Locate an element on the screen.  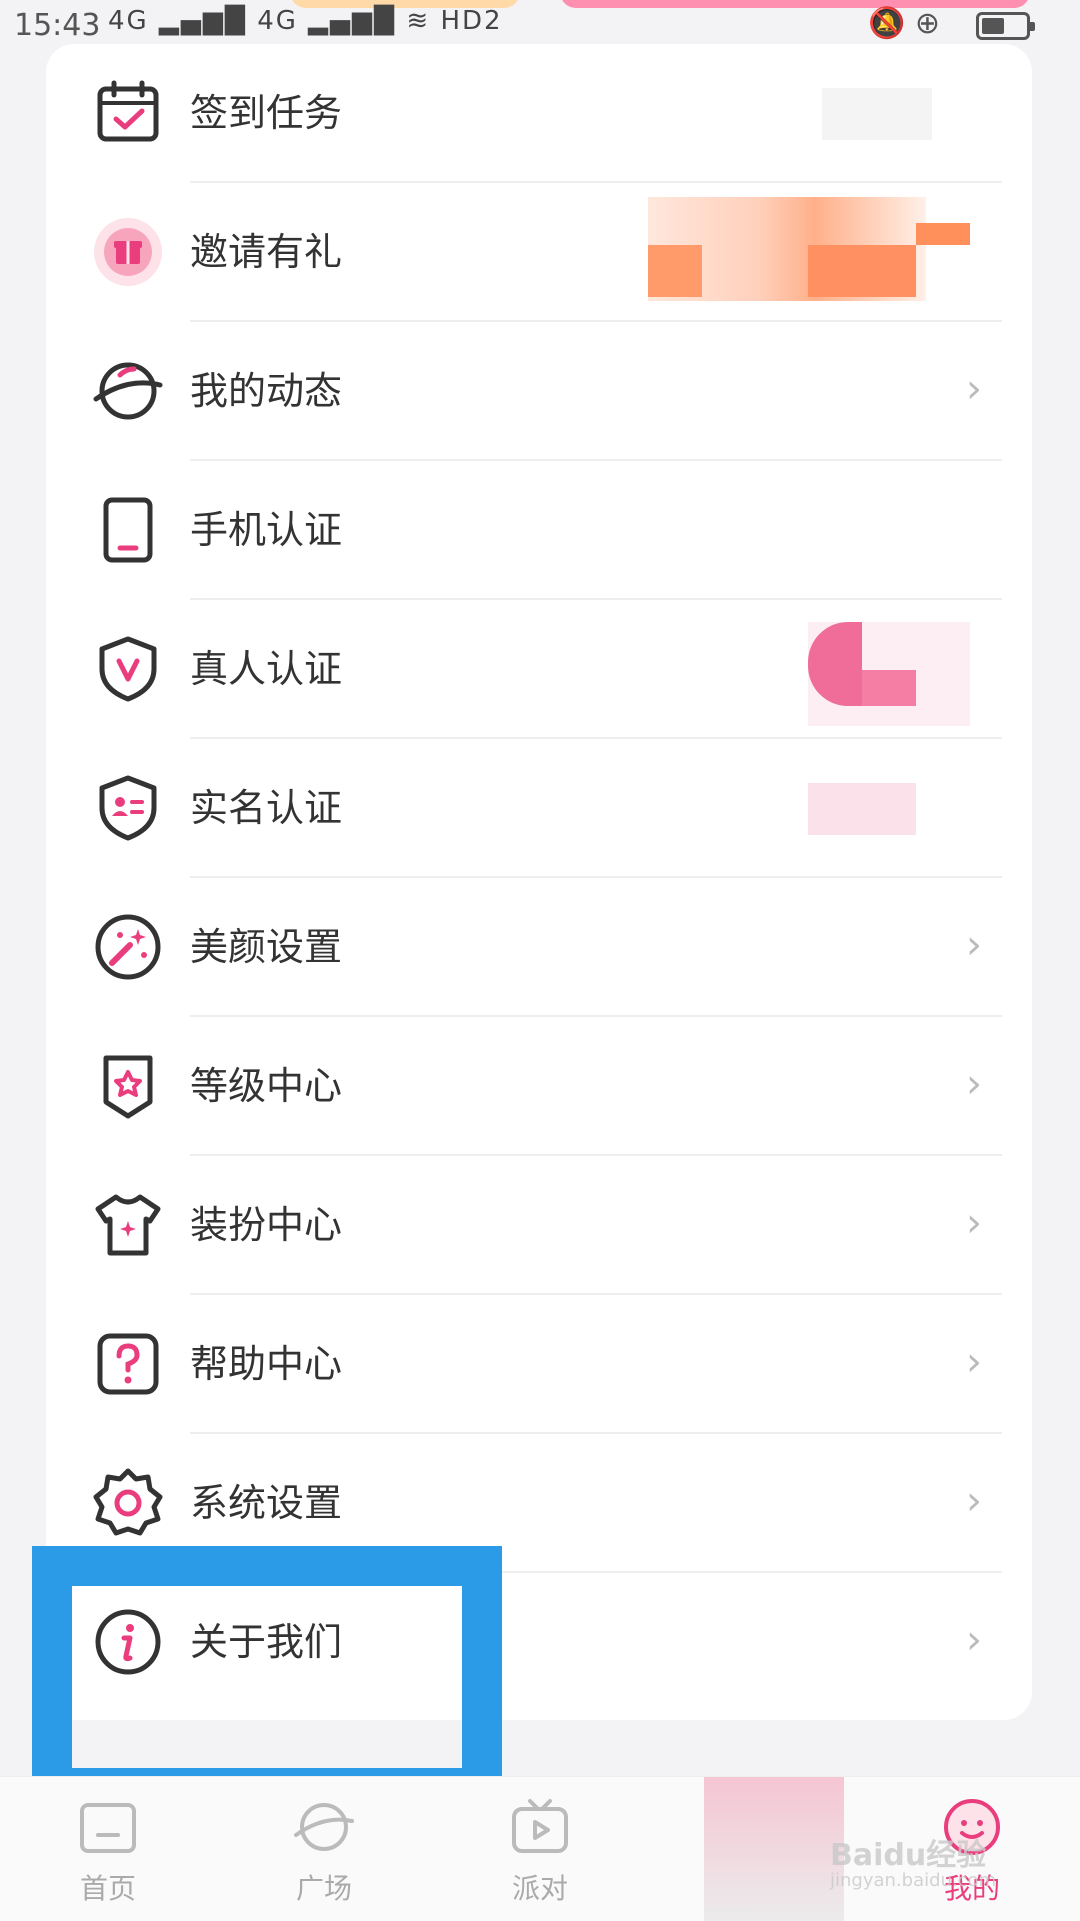
battery-icon is located at coordinates (1005, 26).